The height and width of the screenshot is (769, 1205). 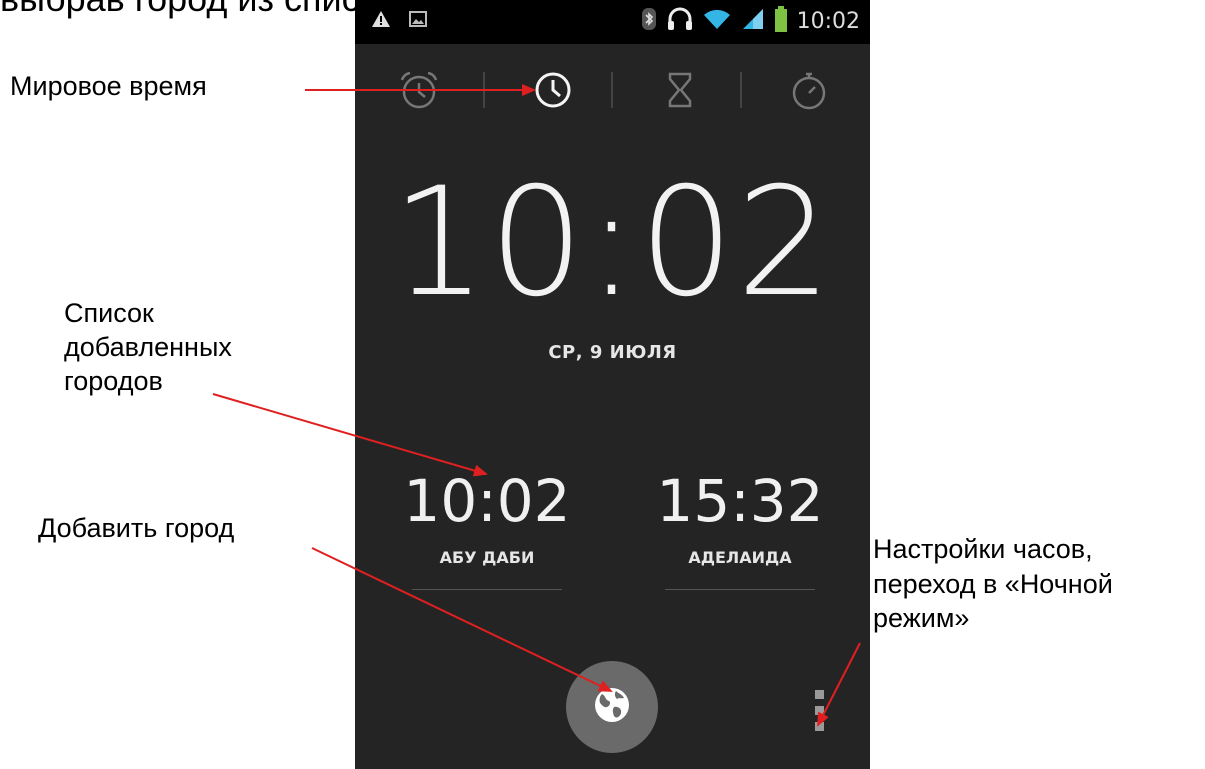 What do you see at coordinates (717, 21) in the screenshot?
I see `wifi-icon` at bounding box center [717, 21].